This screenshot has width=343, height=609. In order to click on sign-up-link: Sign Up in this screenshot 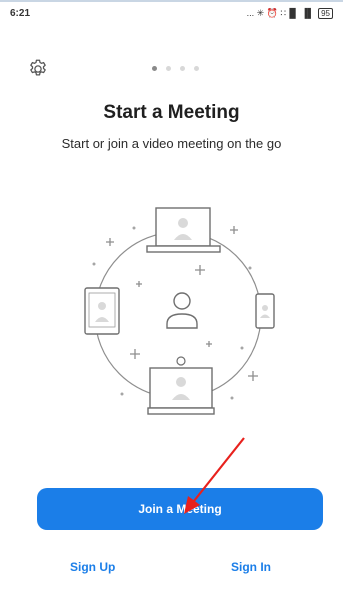, I will do `click(92, 567)`.